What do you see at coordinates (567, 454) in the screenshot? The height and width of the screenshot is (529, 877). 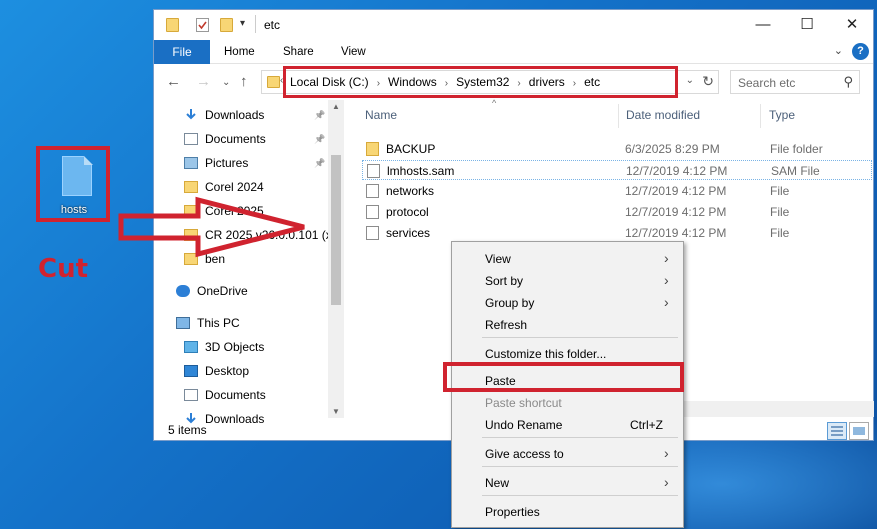 I see `menu-item-give-access-to: Give access to ›` at bounding box center [567, 454].